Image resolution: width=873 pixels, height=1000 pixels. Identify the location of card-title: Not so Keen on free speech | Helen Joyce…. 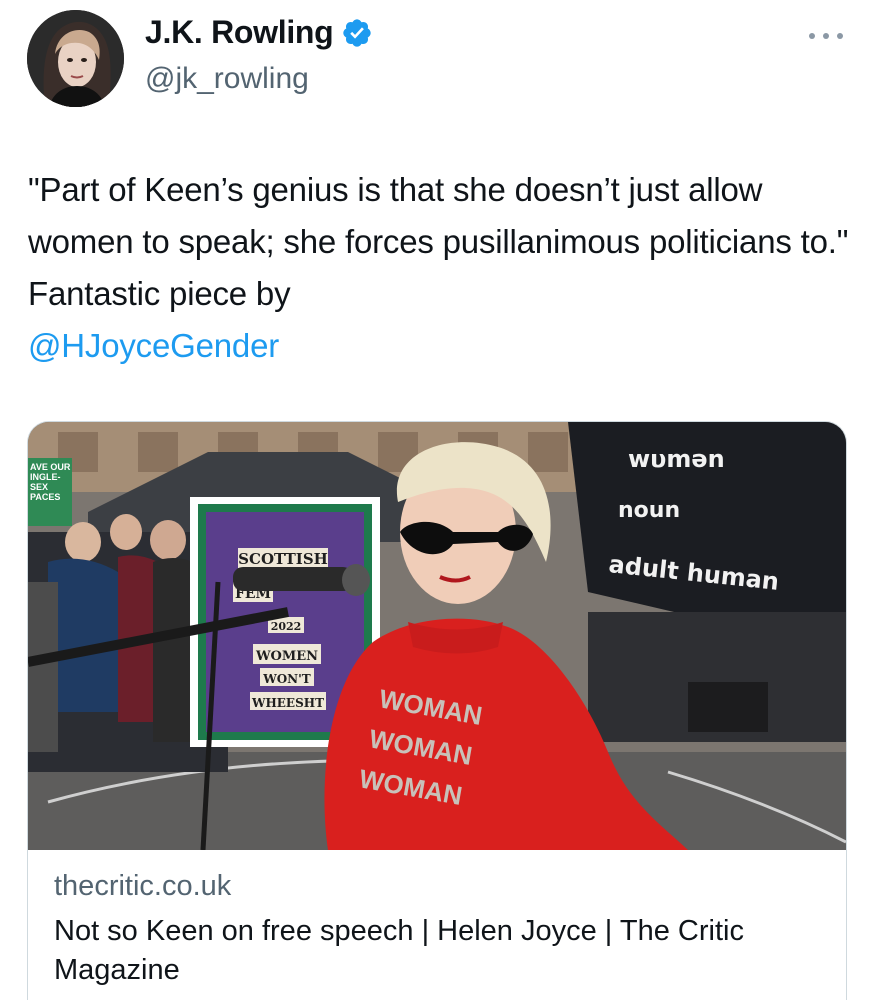
(439, 951).